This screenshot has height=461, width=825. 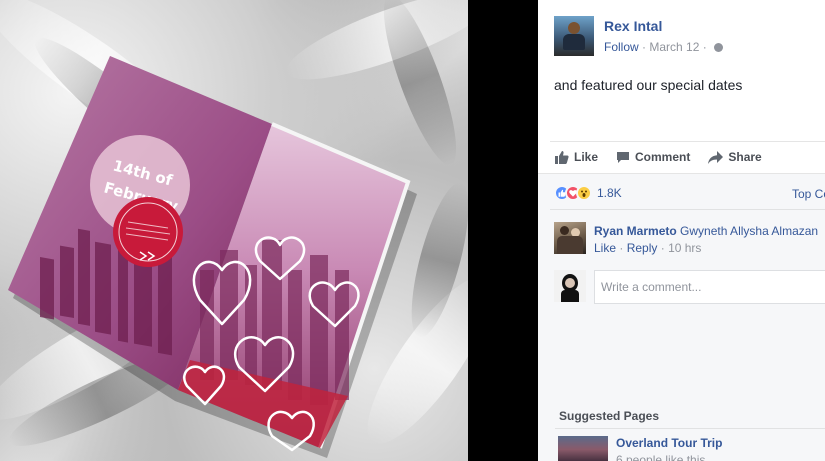 What do you see at coordinates (642, 248) in the screenshot?
I see `comment-reply-link: Reply` at bounding box center [642, 248].